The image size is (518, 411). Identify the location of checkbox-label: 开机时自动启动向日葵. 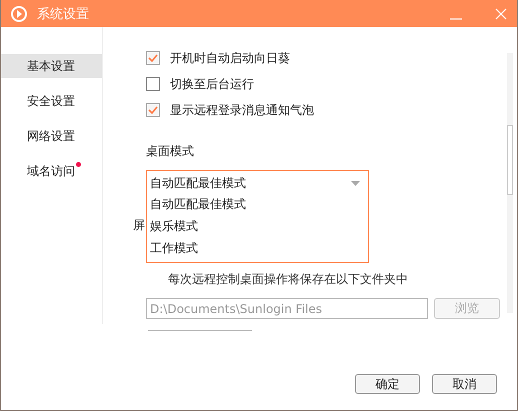
(230, 58).